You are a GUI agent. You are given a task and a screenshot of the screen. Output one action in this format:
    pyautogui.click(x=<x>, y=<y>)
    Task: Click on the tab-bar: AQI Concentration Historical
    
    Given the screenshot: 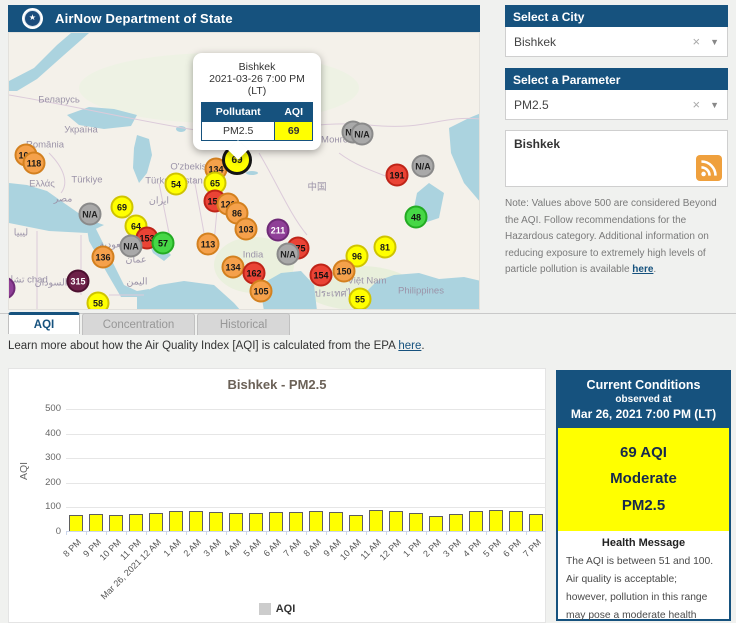 What is the action you would take?
    pyautogui.click(x=150, y=323)
    